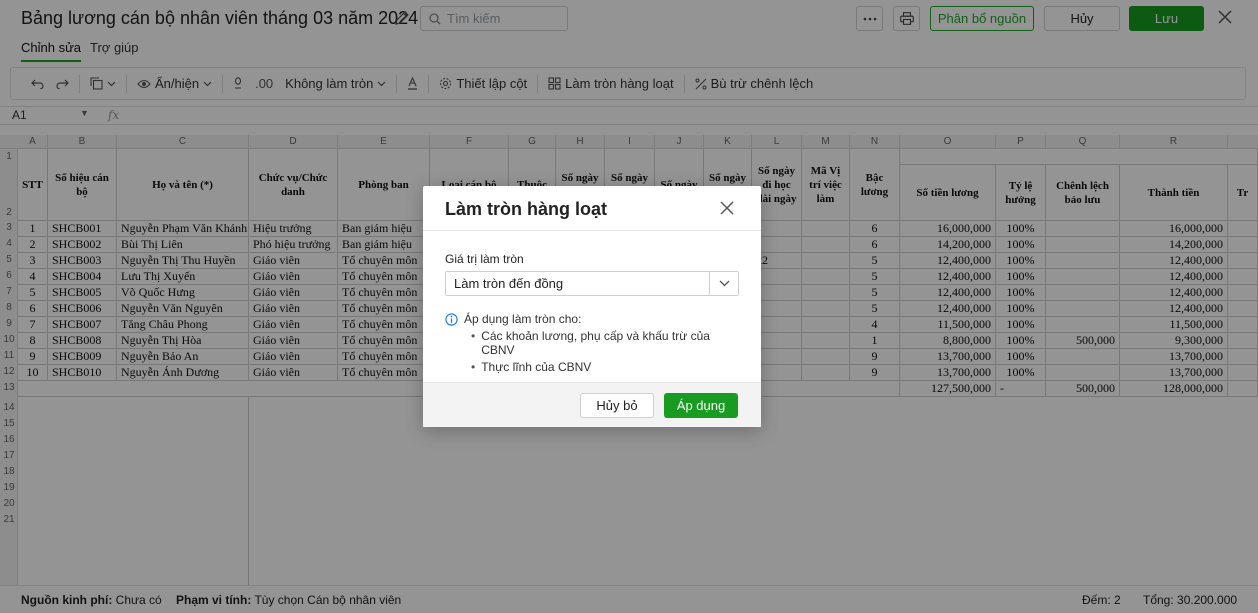  What do you see at coordinates (526, 209) in the screenshot?
I see `dialog-title: Làm tròn hàng loạt` at bounding box center [526, 209].